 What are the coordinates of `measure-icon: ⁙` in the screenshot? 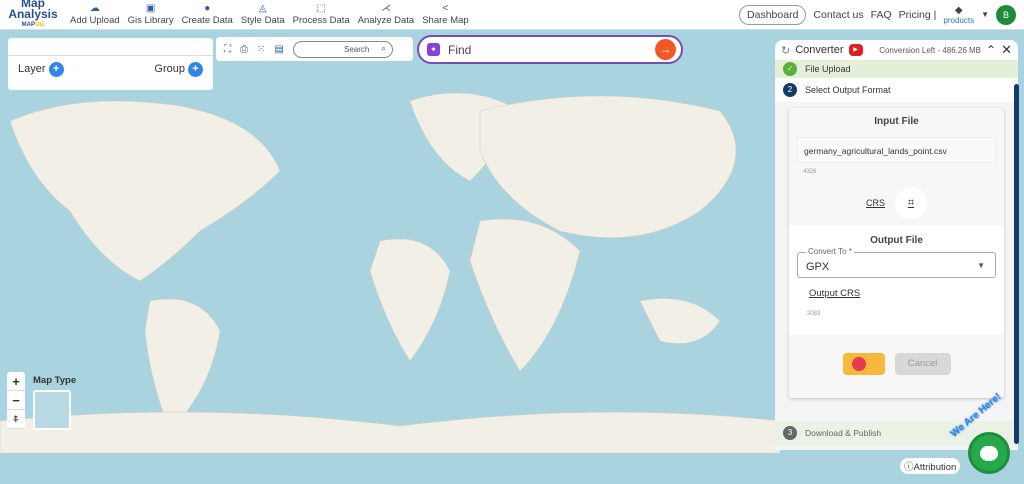 It's located at (261, 49).